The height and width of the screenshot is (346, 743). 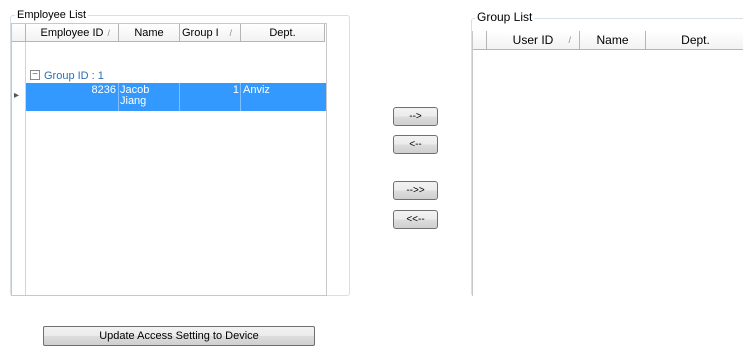 I want to click on move-all-left-button: <<--, so click(x=415, y=219).